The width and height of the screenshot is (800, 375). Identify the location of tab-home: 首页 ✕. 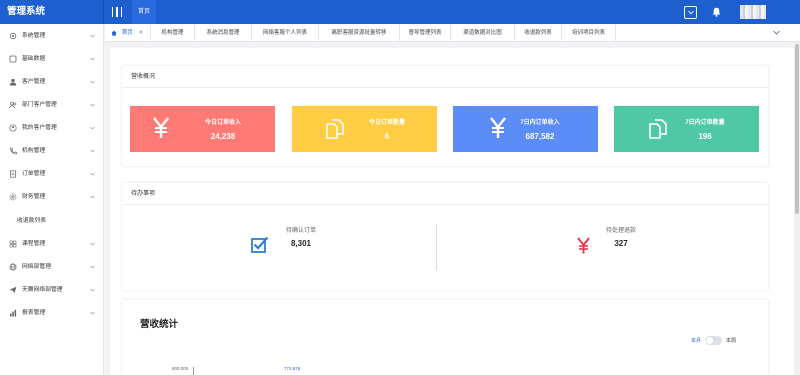
(128, 33).